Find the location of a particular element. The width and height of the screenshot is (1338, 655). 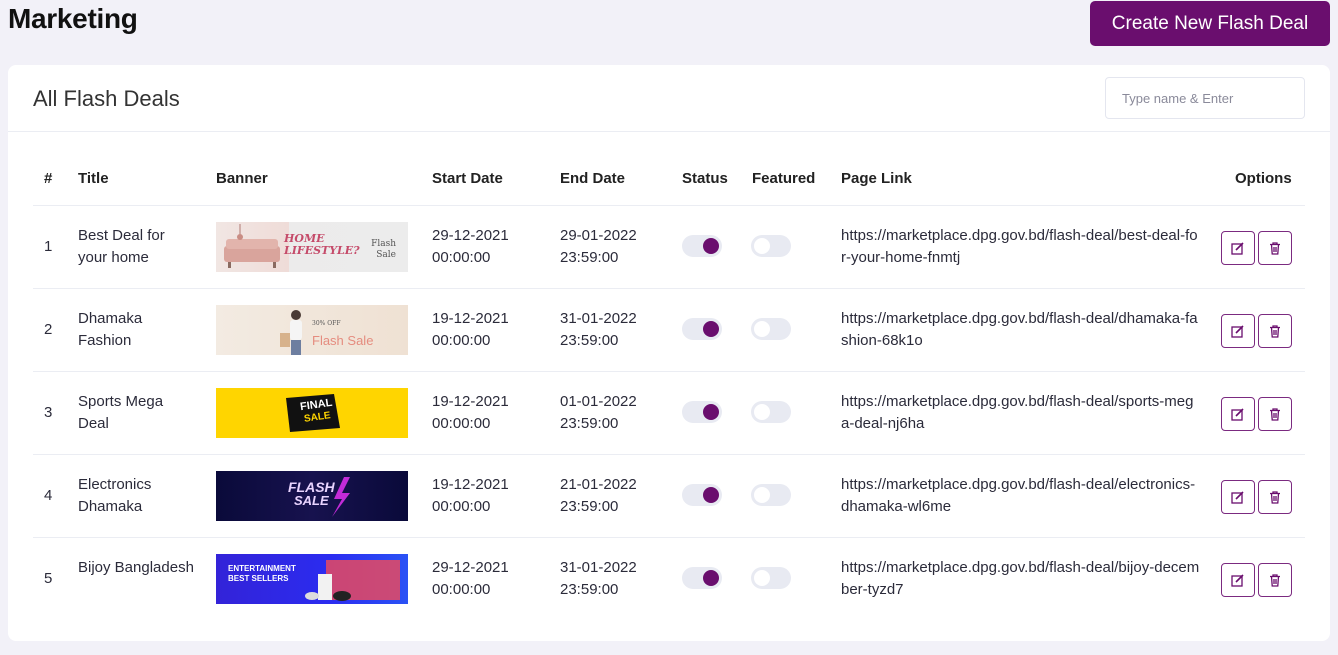

end-date: 29-01-2022 23:59:00 is located at coordinates (598, 246).